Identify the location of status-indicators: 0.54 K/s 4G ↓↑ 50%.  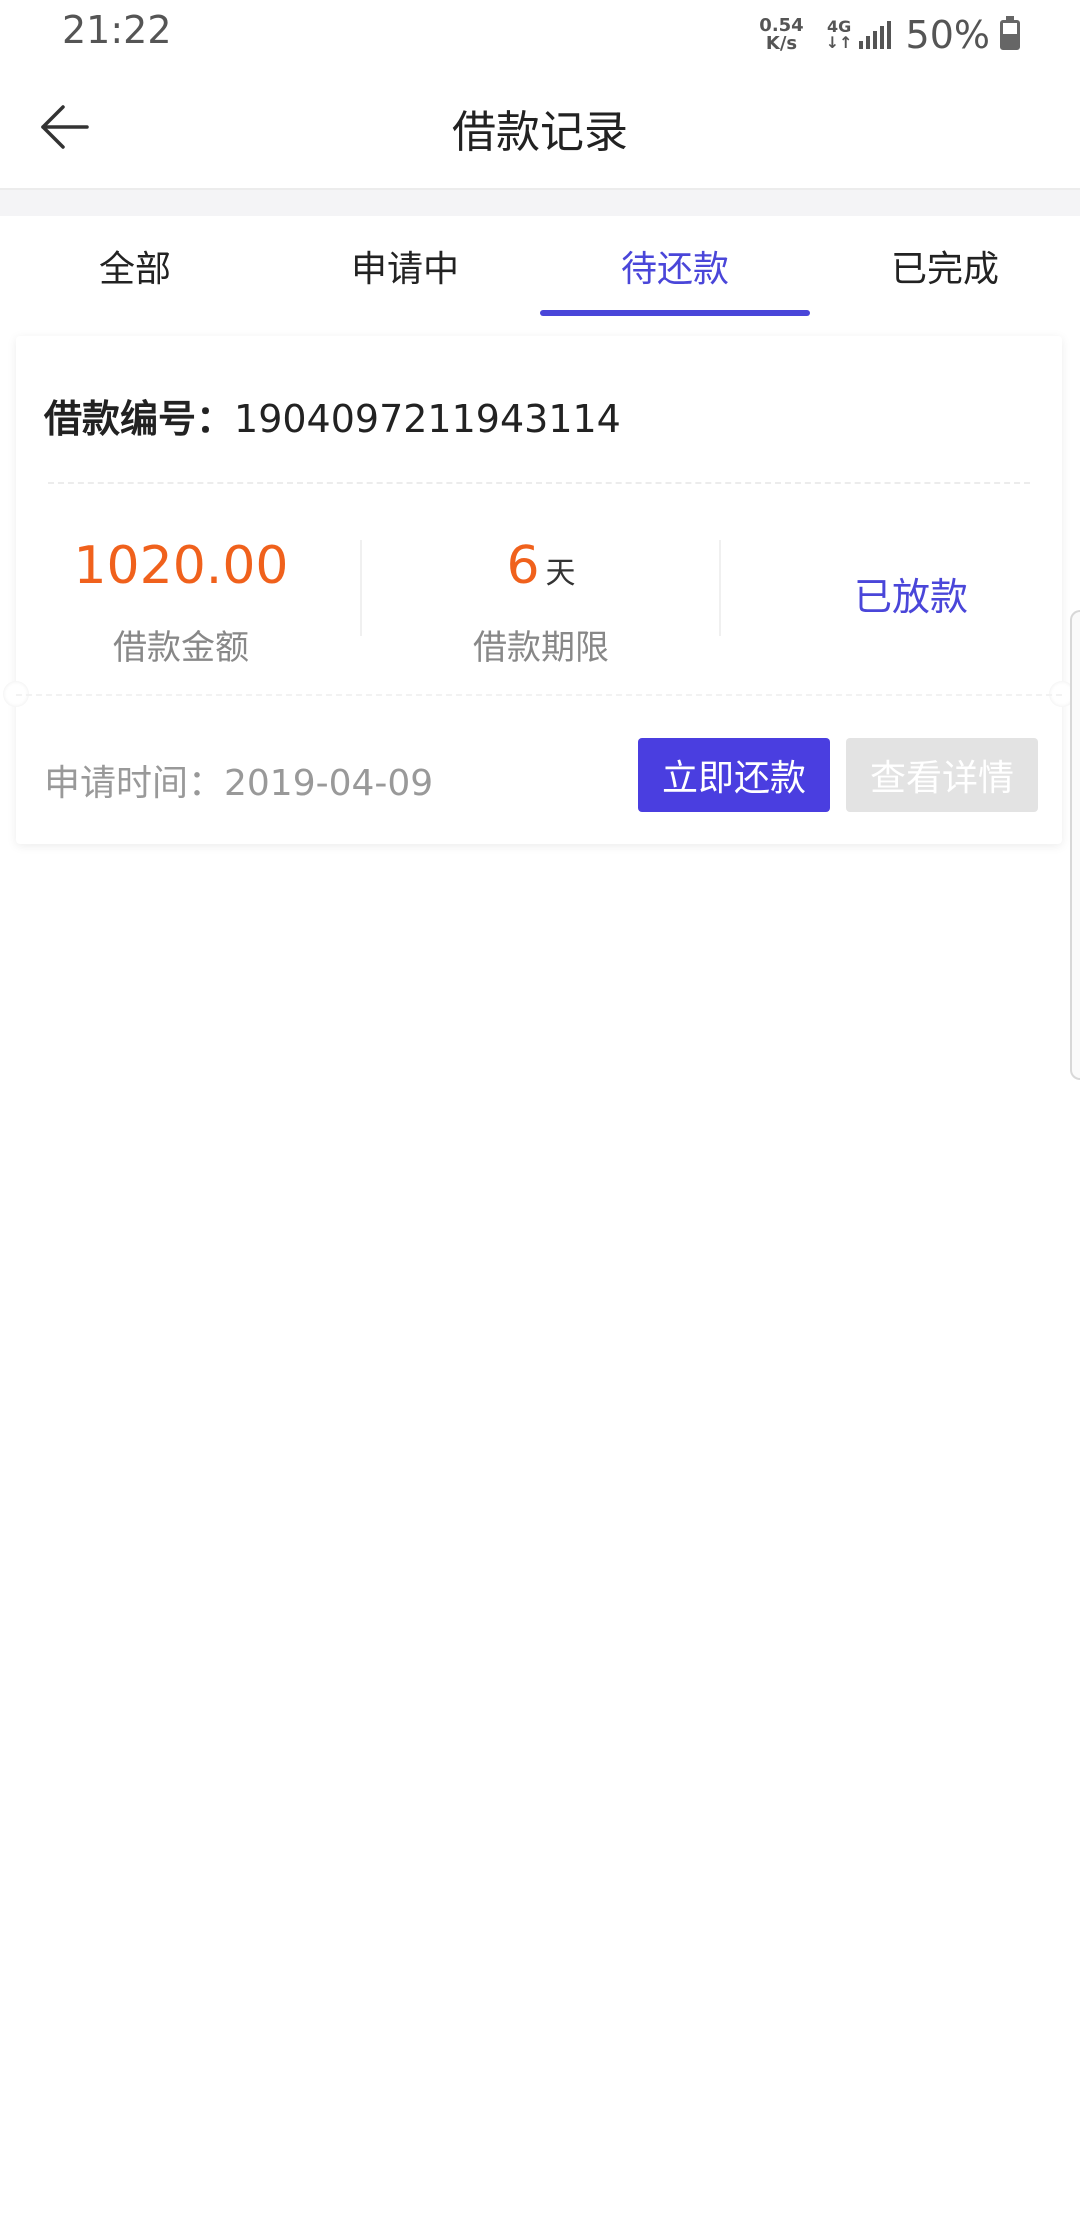
(889, 35).